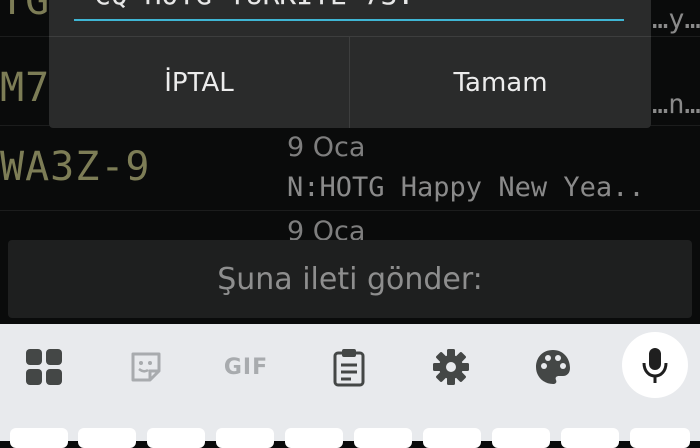 This screenshot has height=448, width=700. What do you see at coordinates (466, 187) in the screenshot?
I see `message-preview: N:HOTG Happy New Yea..` at bounding box center [466, 187].